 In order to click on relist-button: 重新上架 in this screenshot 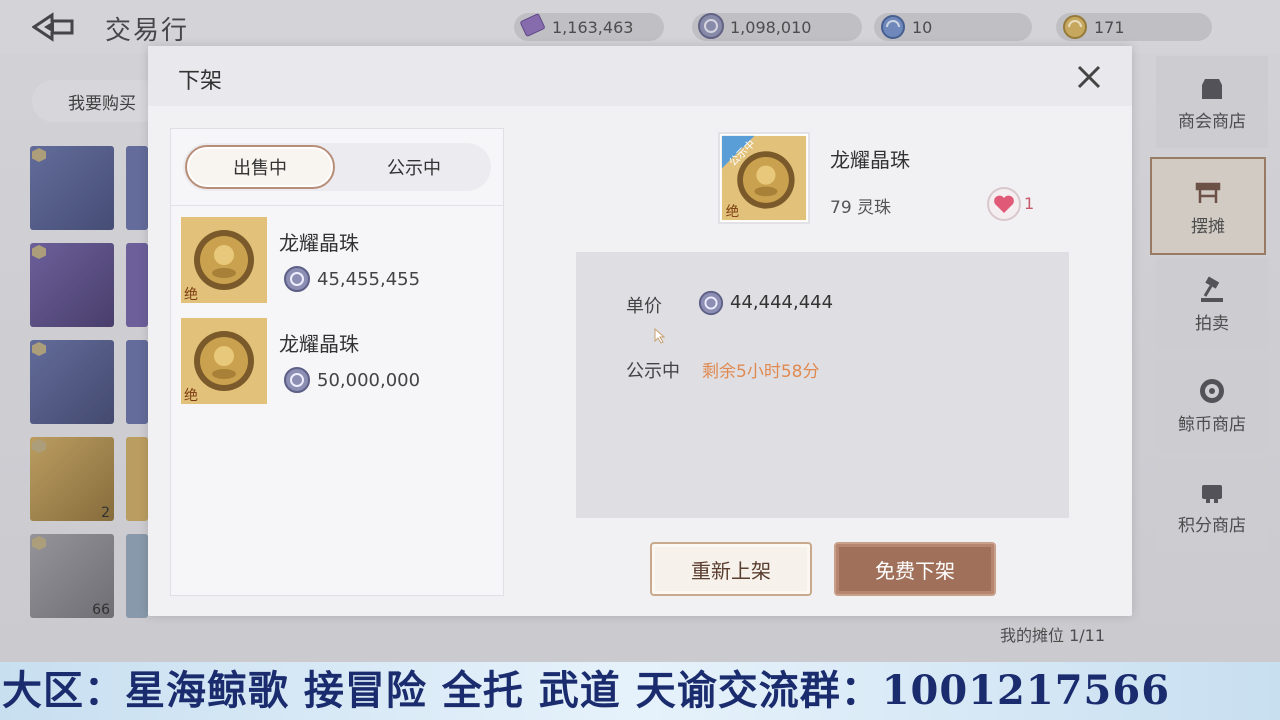, I will do `click(731, 569)`.